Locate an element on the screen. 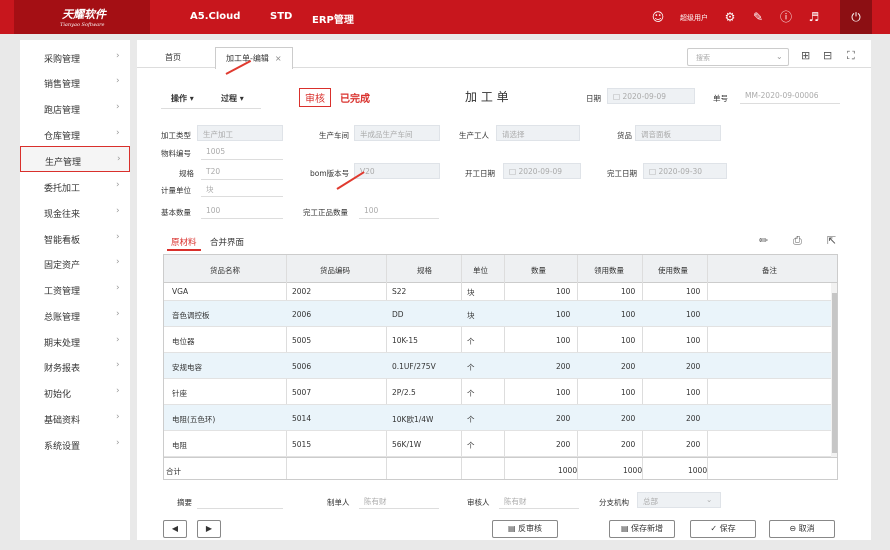 The height and width of the screenshot is (550, 890). base-qty-field: 100 is located at coordinates (242, 211).